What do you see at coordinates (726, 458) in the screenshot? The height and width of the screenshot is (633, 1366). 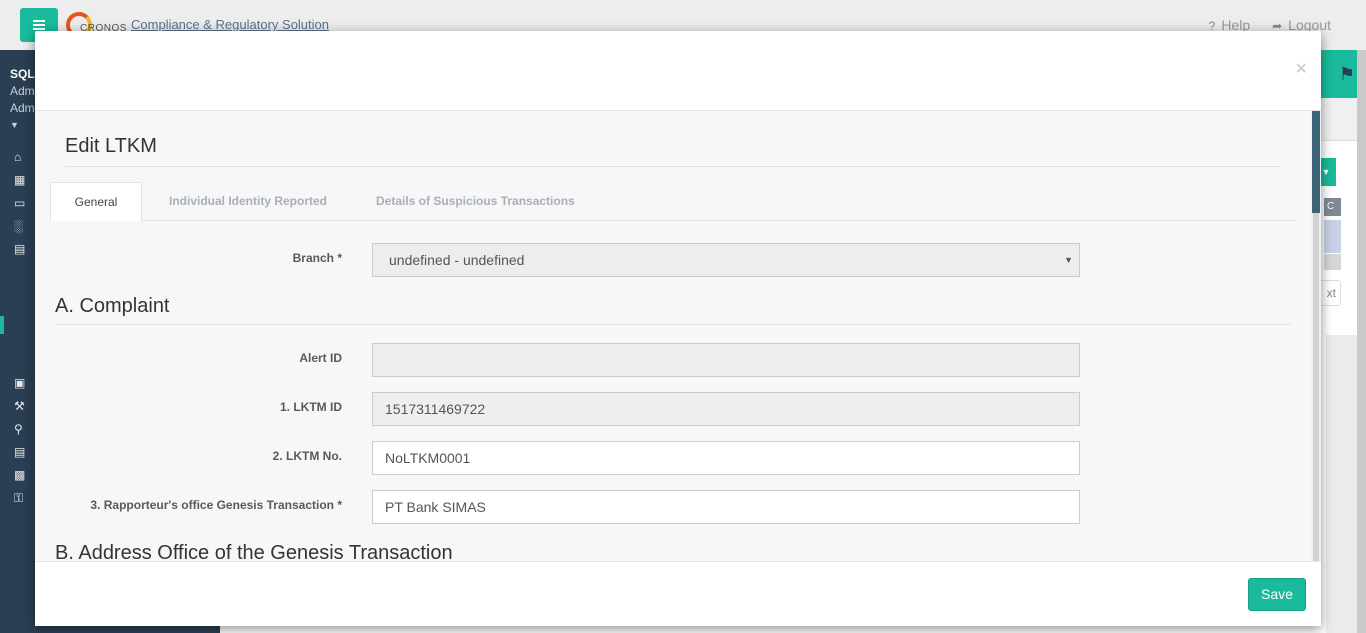 I see `lktm-no-field: NoLTKM0001` at bounding box center [726, 458].